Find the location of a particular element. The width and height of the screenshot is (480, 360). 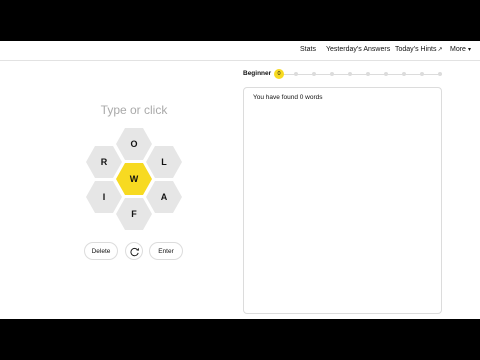

bottom-black-bar is located at coordinates (240, 339).